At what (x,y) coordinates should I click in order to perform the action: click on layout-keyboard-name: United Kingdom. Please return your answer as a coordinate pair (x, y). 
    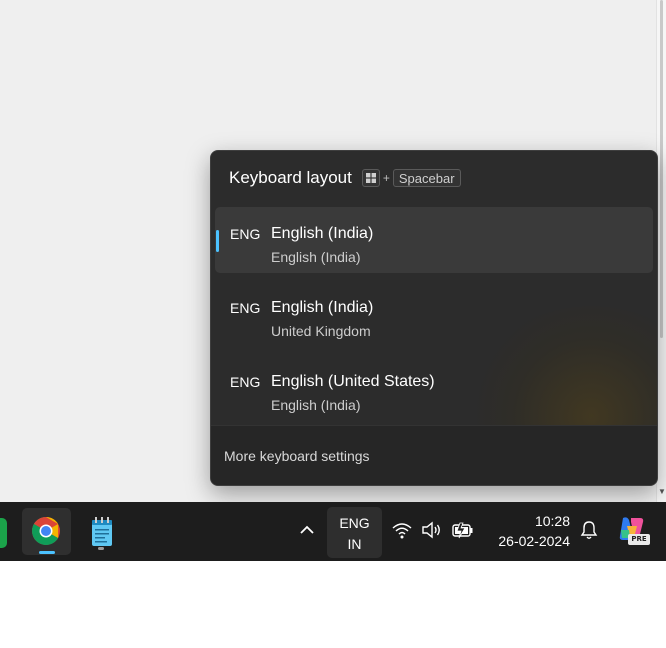
    Looking at the image, I should click on (321, 331).